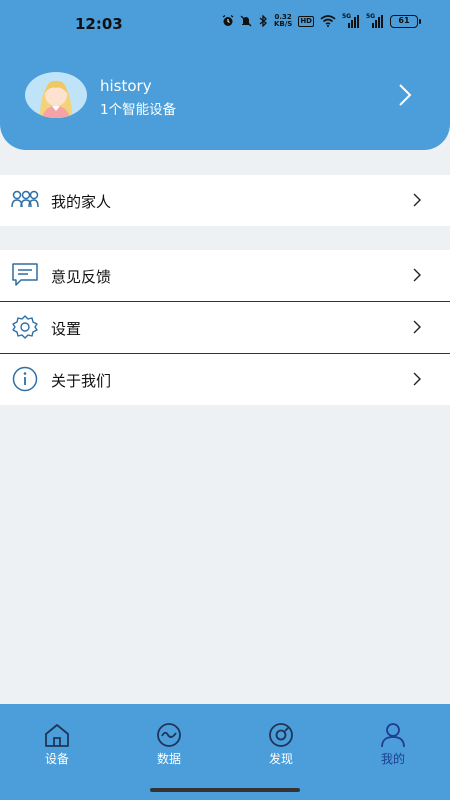 The width and height of the screenshot is (450, 800). I want to click on net-speed: 0.32 KB/S, so click(283, 21).